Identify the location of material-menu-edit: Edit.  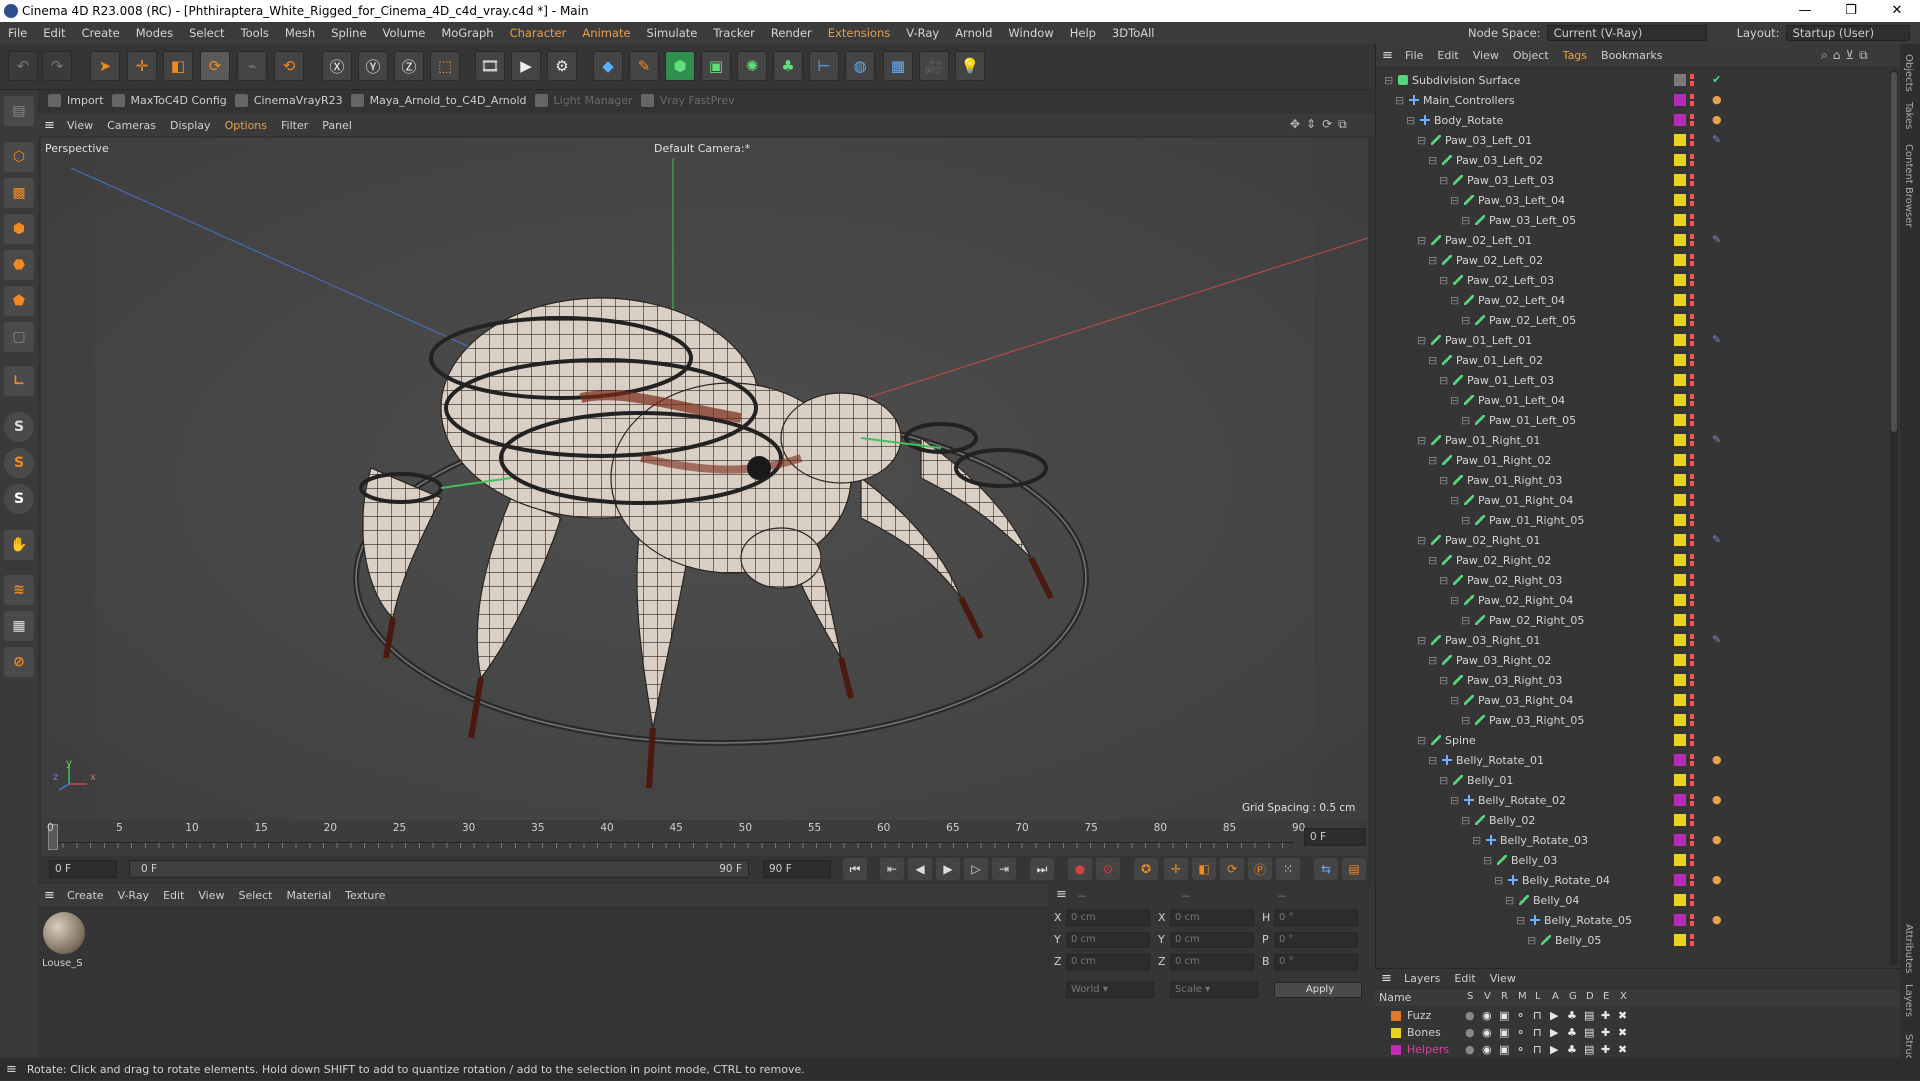
(173, 895).